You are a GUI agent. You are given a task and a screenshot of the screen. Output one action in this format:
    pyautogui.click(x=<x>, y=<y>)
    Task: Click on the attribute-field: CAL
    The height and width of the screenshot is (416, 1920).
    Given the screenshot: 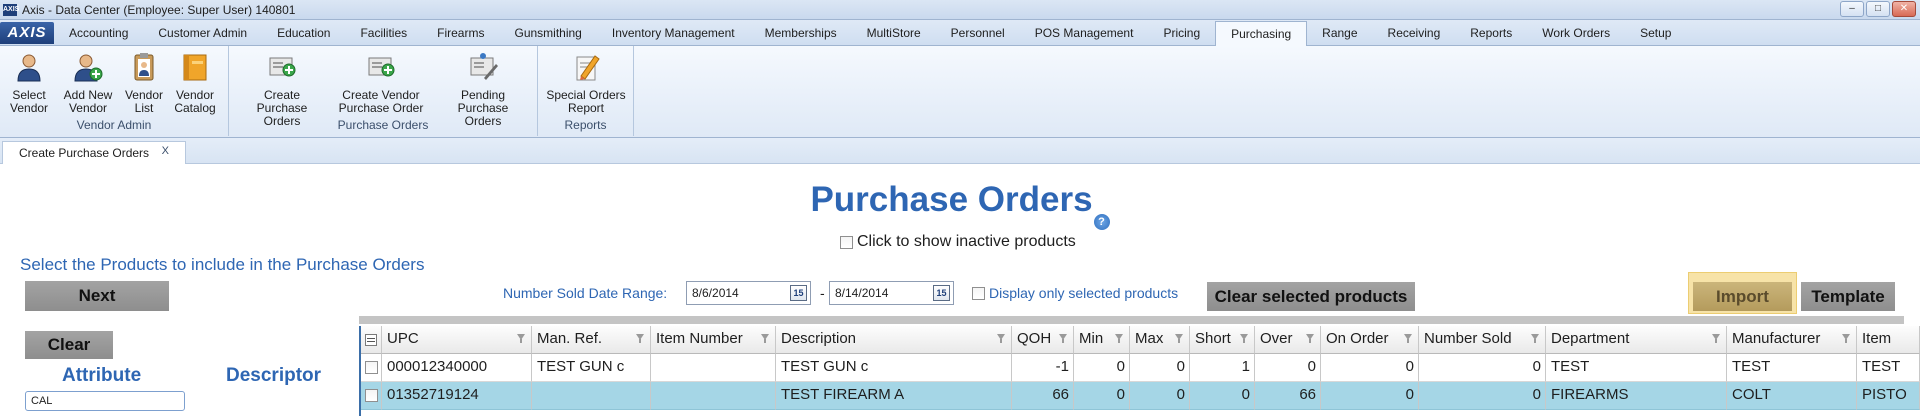 What is the action you would take?
    pyautogui.click(x=105, y=401)
    